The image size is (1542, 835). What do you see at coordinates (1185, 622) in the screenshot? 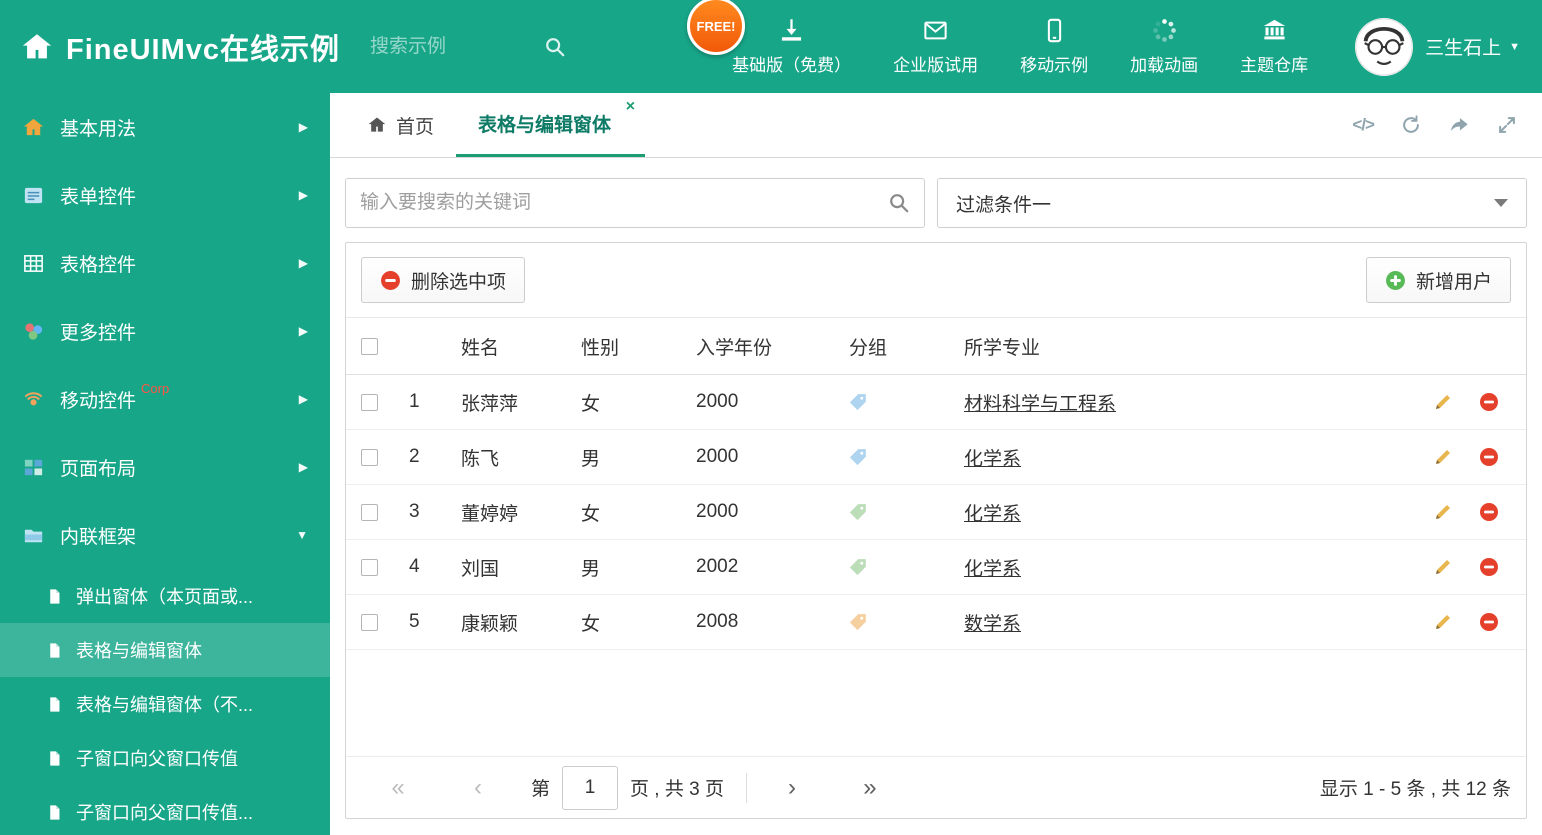
I see `major-link: 数学系` at bounding box center [1185, 622].